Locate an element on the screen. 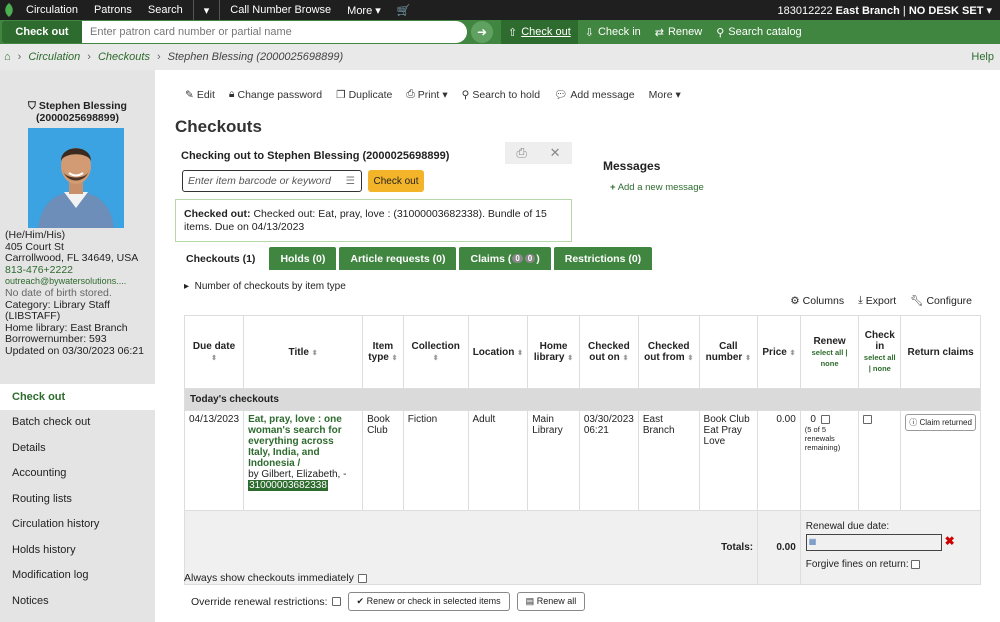 This screenshot has height=622, width=1000. columns-button: ⚙ Columns is located at coordinates (817, 300).